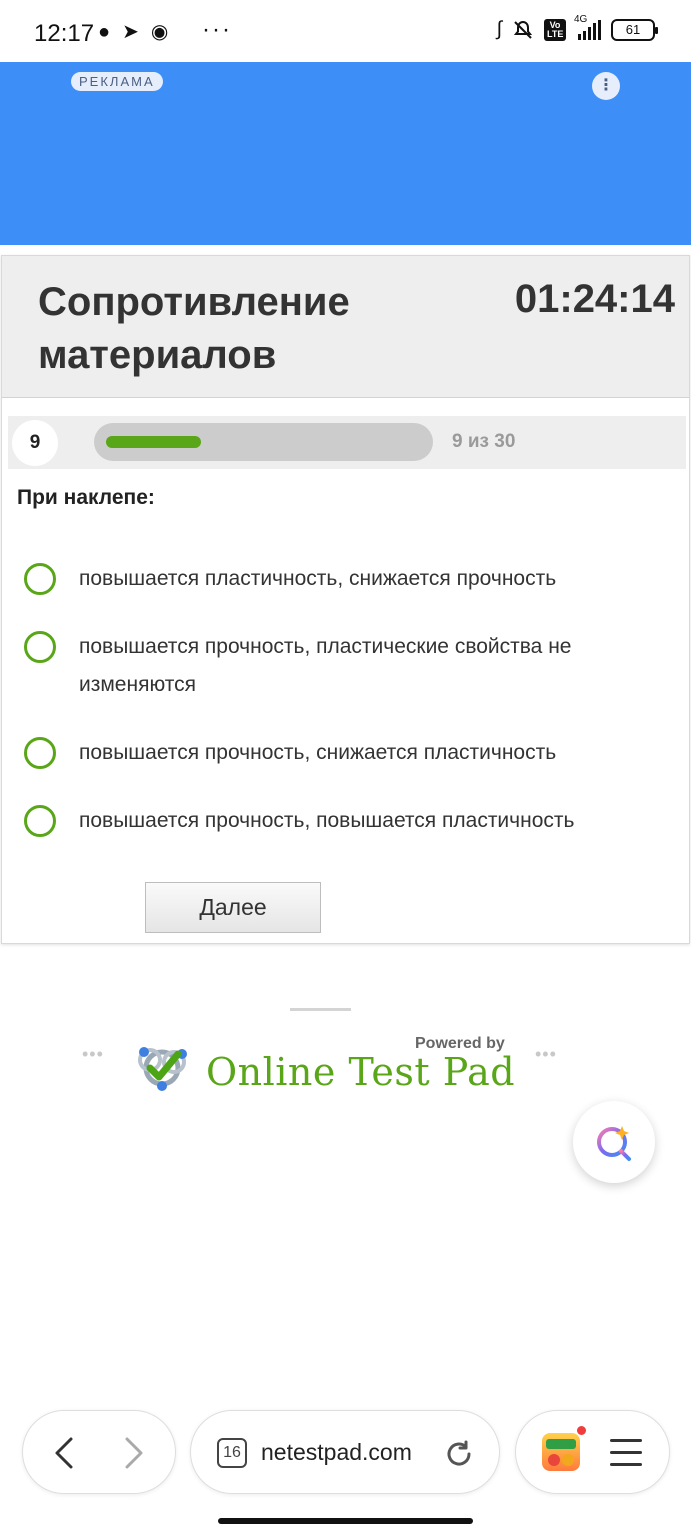 This screenshot has height=1536, width=691. Describe the element at coordinates (159, 32) in the screenshot. I see `message-icon: ◉` at that location.